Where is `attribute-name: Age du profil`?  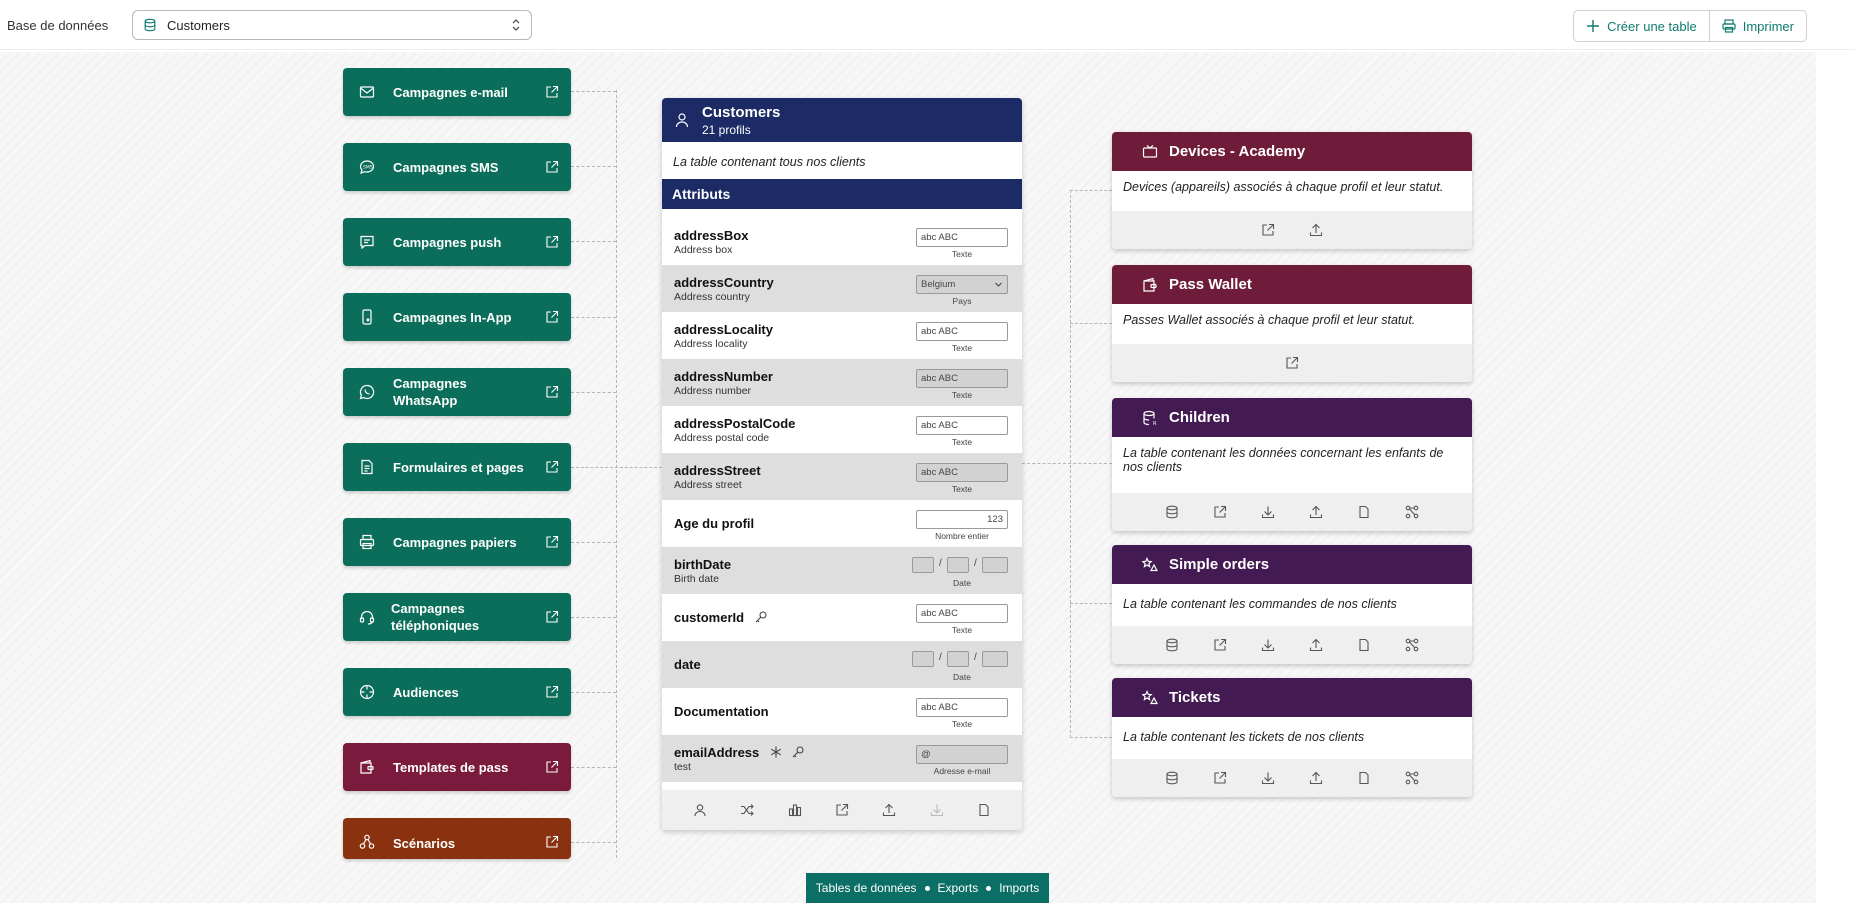 attribute-name: Age du profil is located at coordinates (714, 523).